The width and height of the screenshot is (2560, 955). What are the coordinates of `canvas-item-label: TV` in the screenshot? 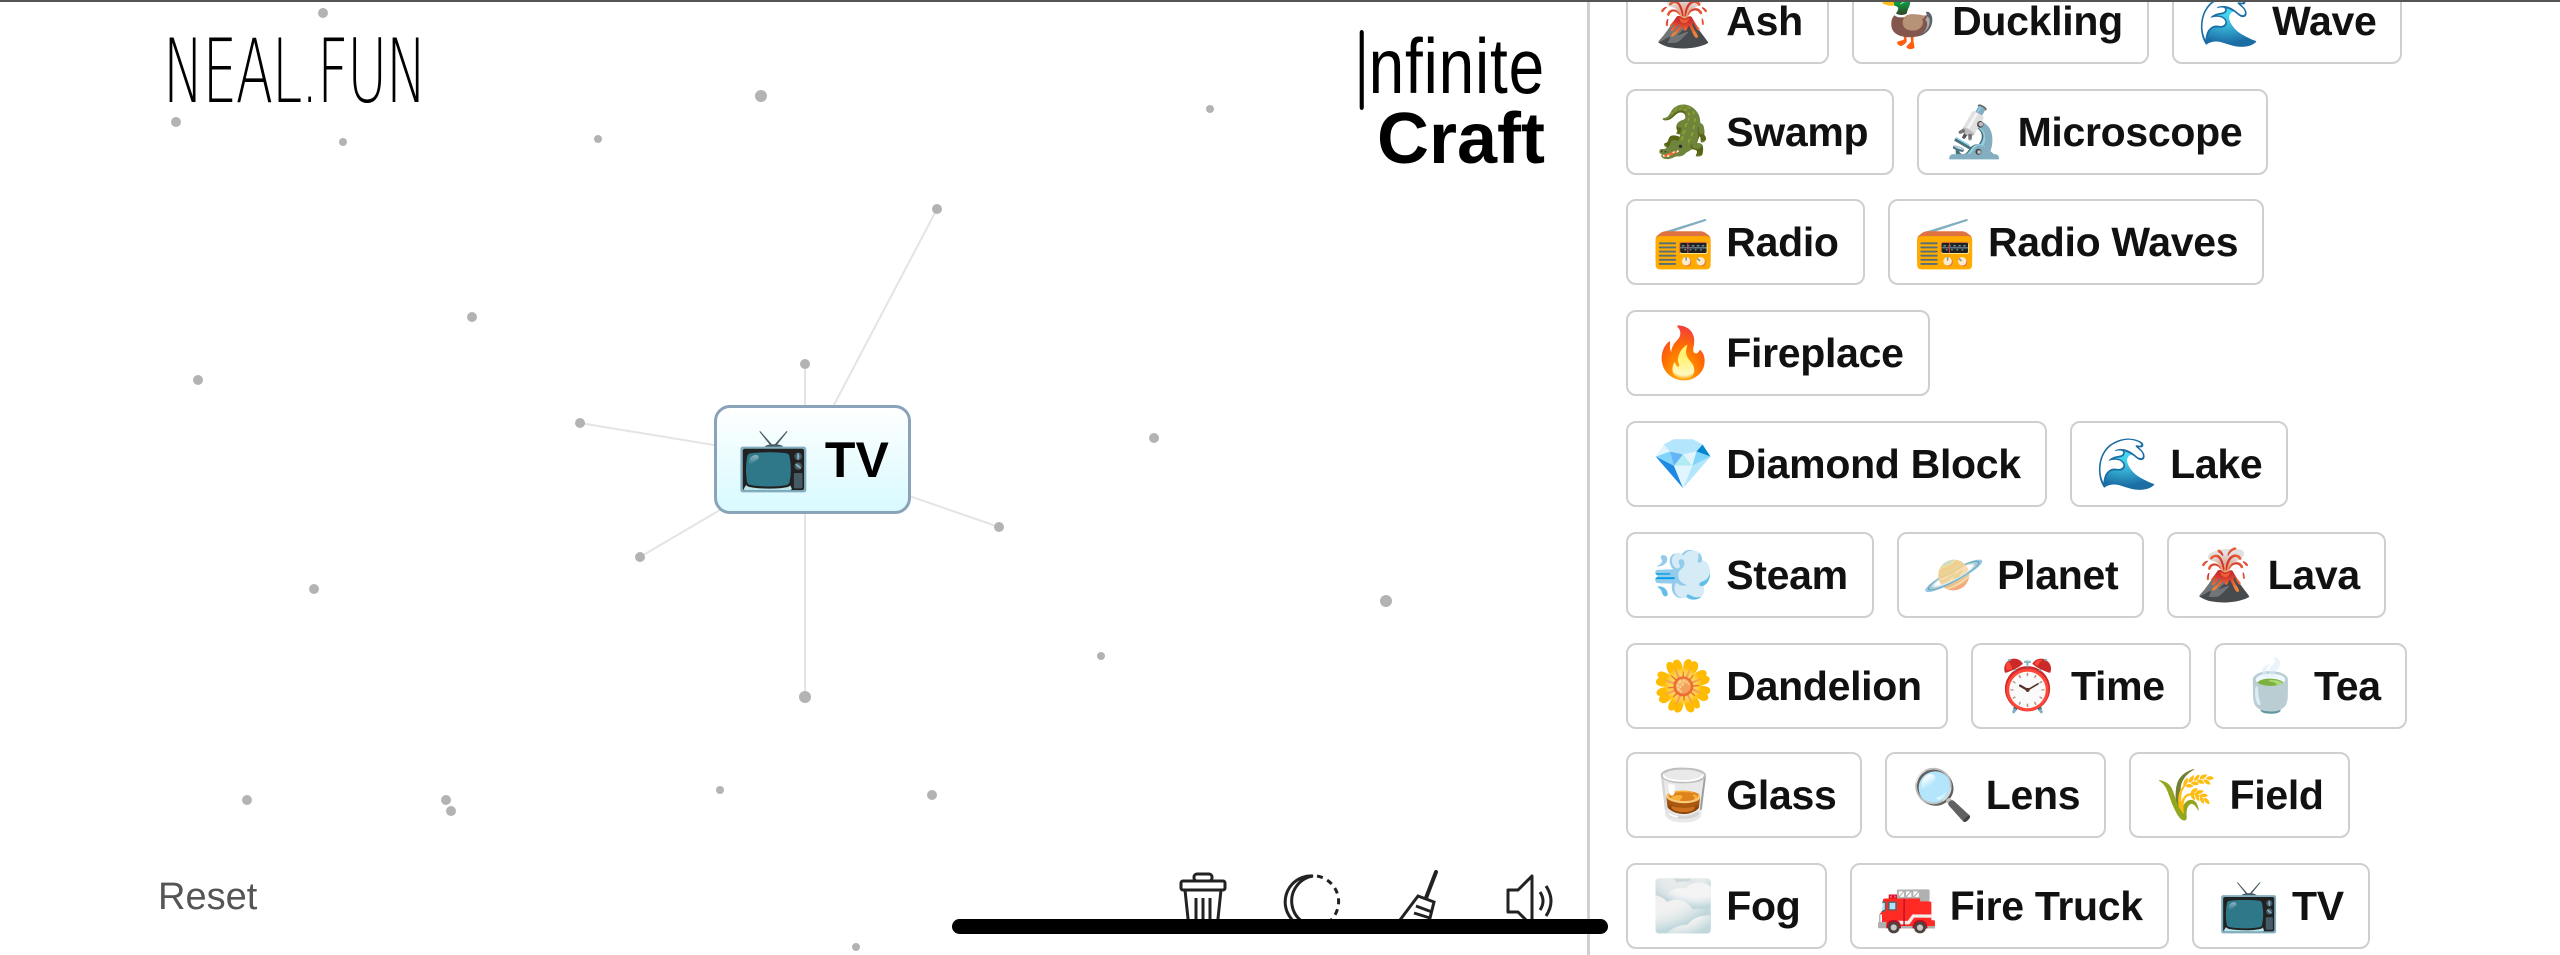 It's located at (856, 459).